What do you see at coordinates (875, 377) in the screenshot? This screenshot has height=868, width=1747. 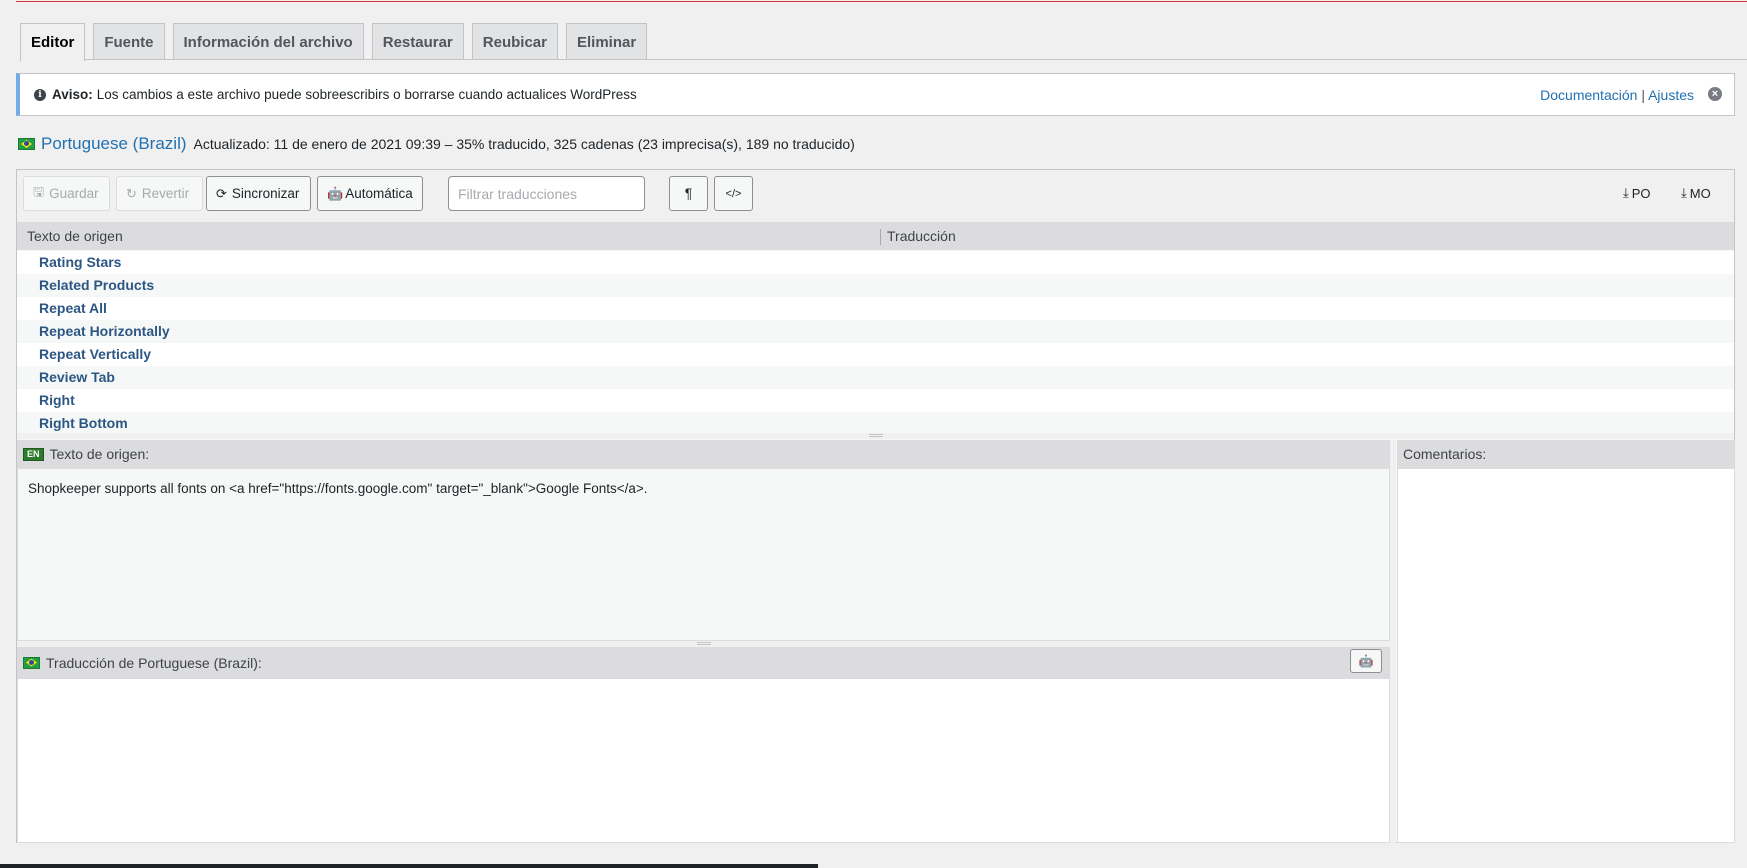 I see `list-item: Review Tab` at bounding box center [875, 377].